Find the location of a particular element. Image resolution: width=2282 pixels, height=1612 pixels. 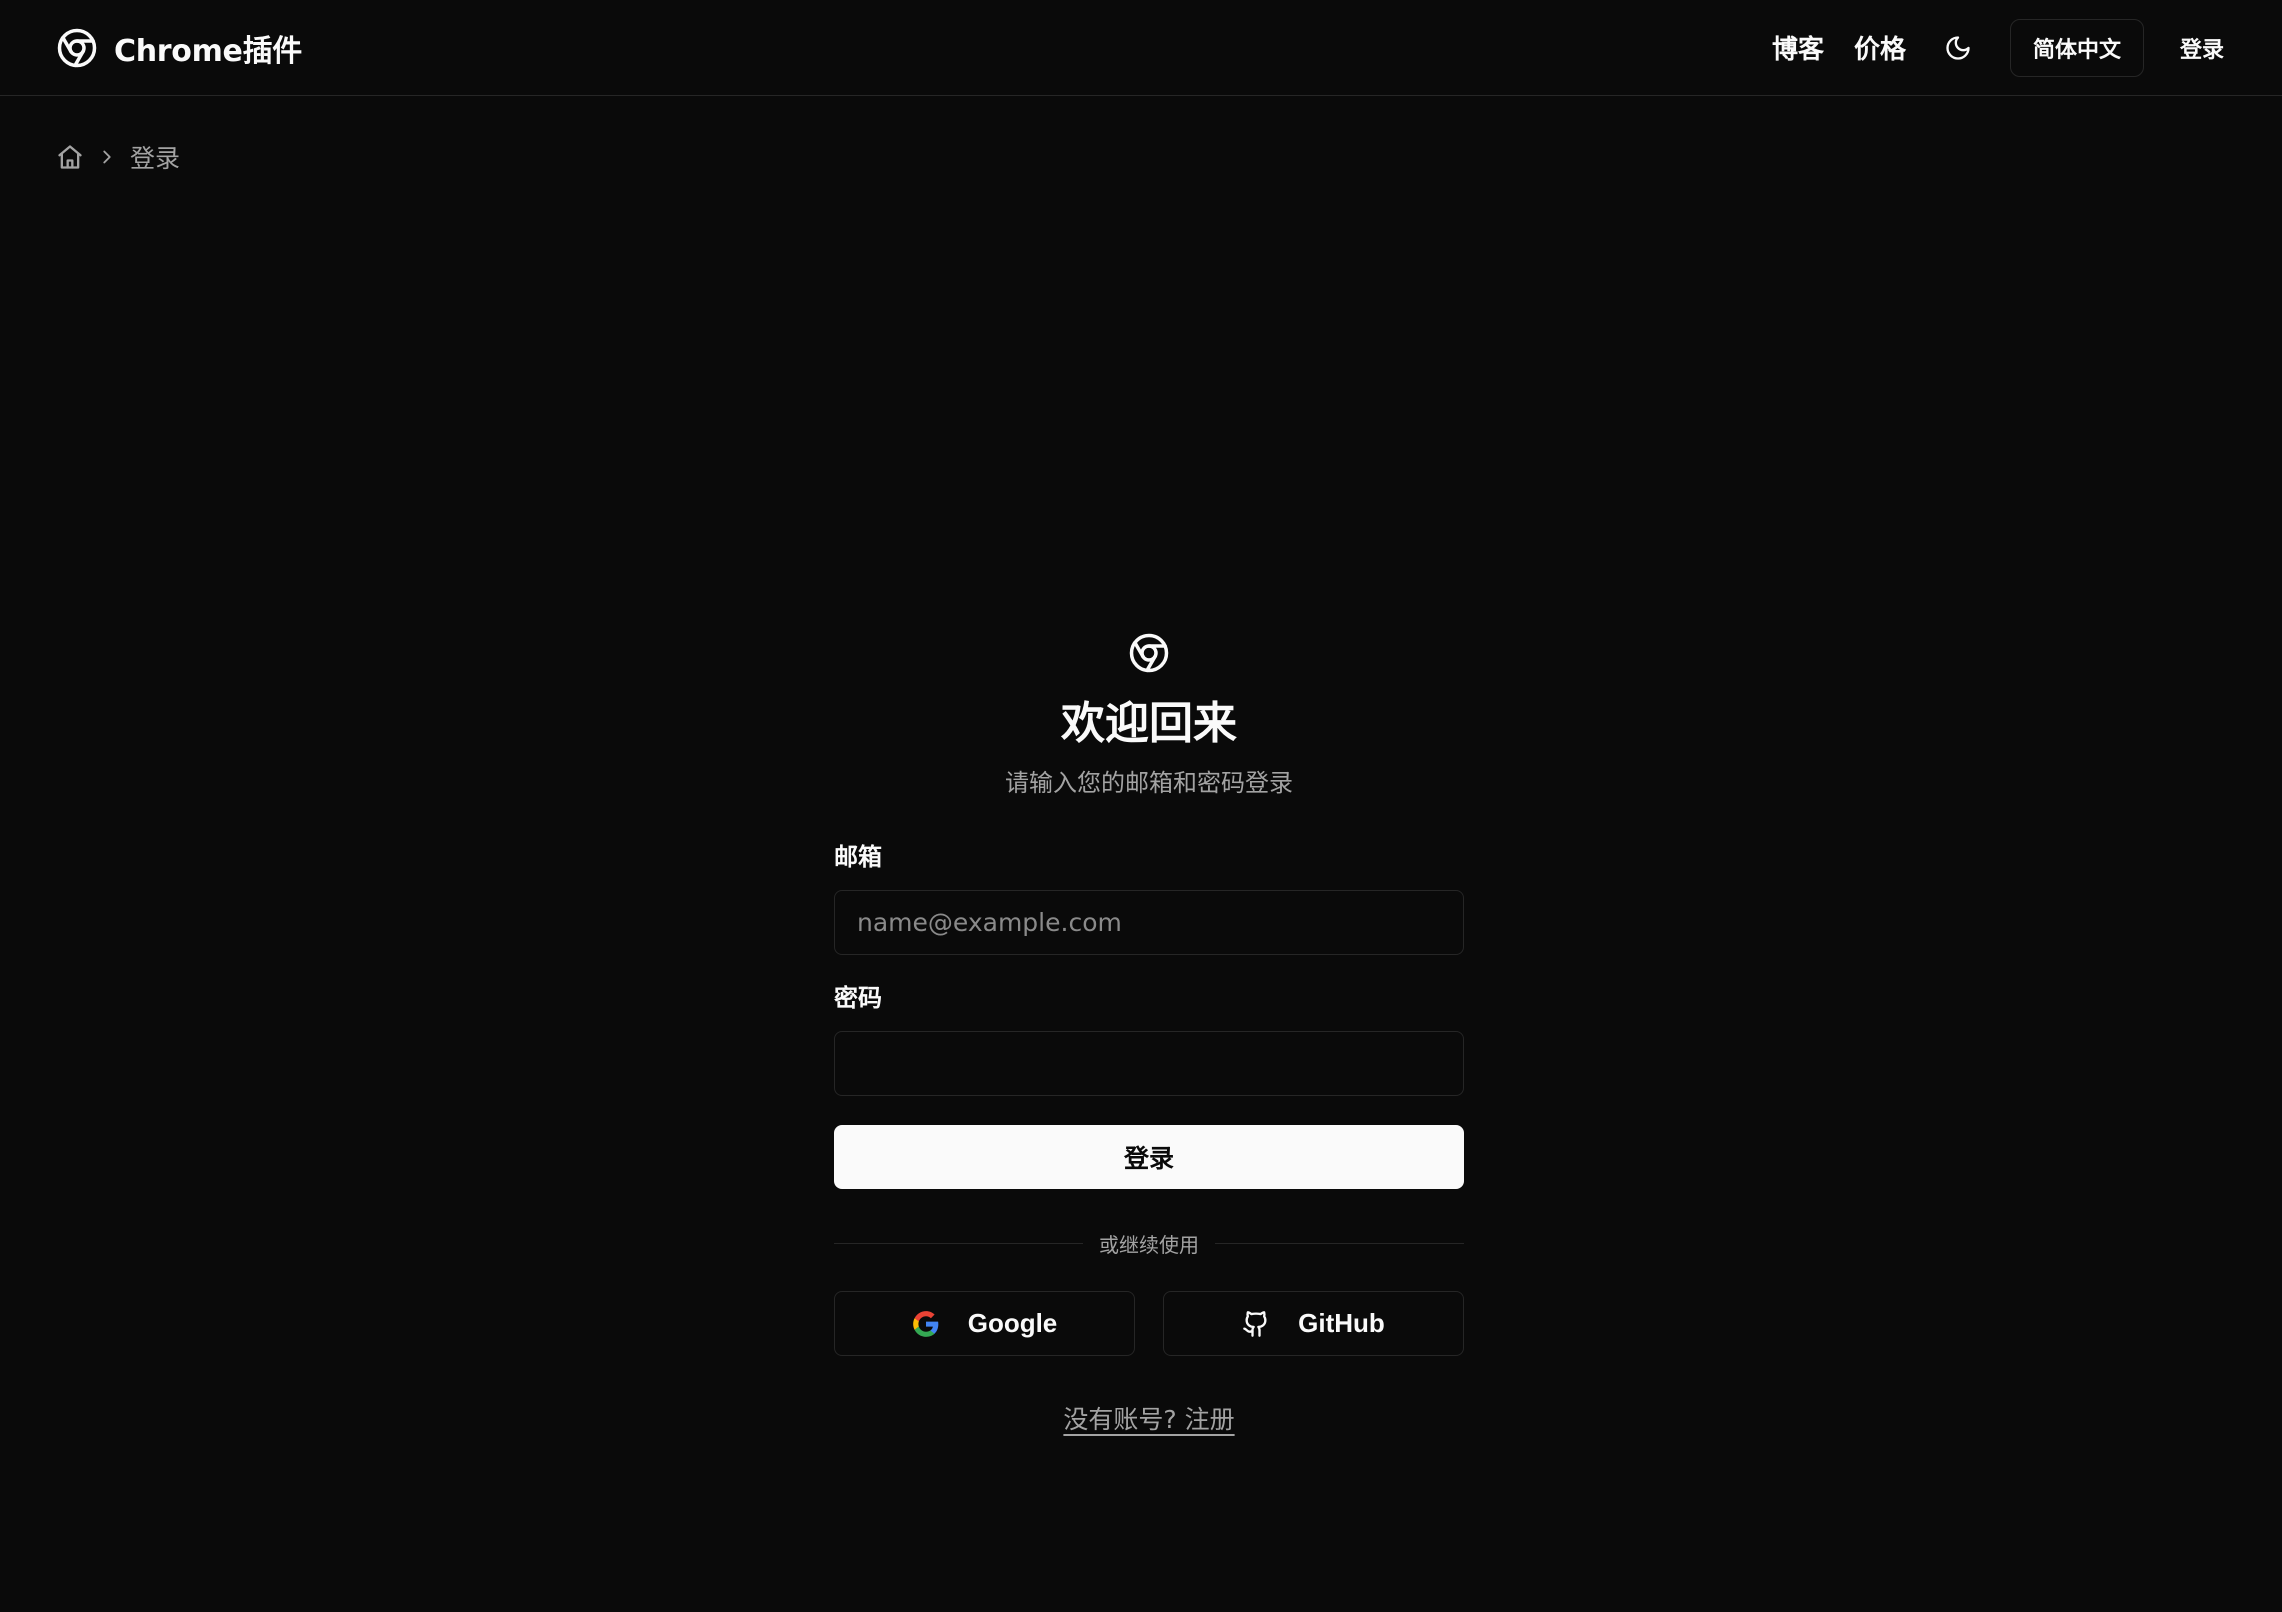

header-login-link: 登录 is located at coordinates (2202, 48).